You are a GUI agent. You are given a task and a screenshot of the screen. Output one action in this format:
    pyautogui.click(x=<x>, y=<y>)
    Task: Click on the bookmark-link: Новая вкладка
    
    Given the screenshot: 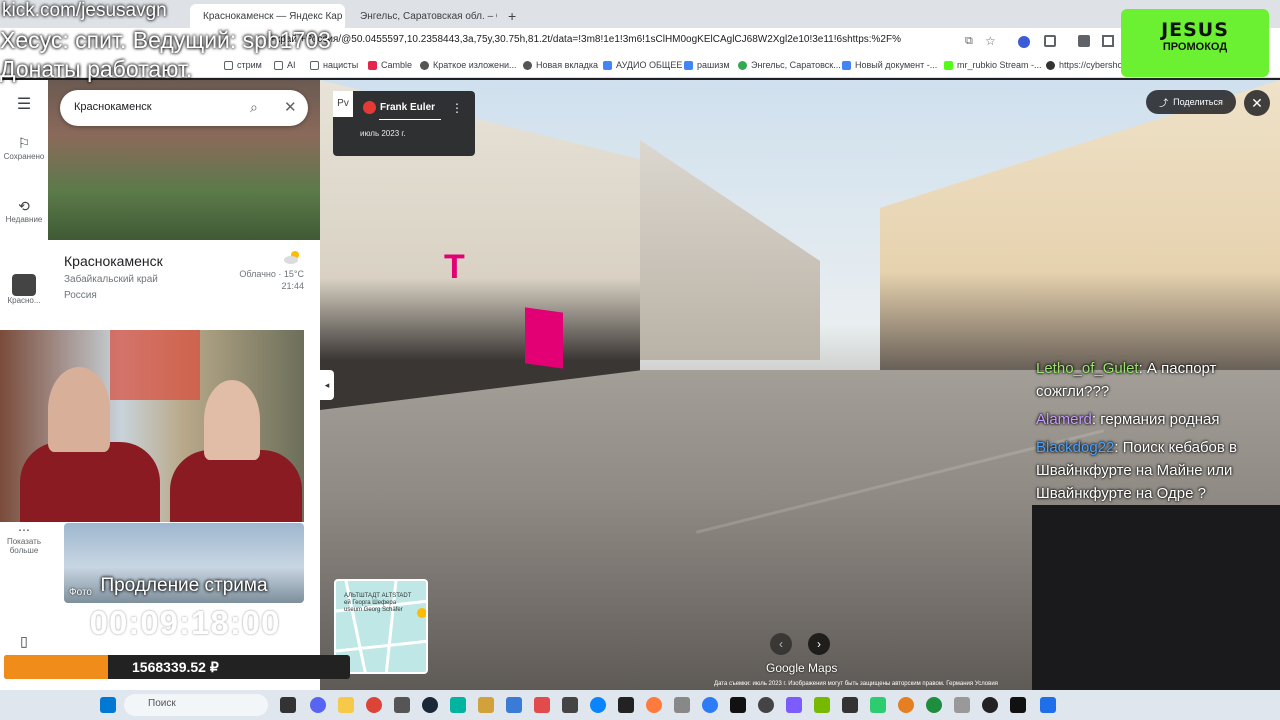 What is the action you would take?
    pyautogui.click(x=560, y=65)
    